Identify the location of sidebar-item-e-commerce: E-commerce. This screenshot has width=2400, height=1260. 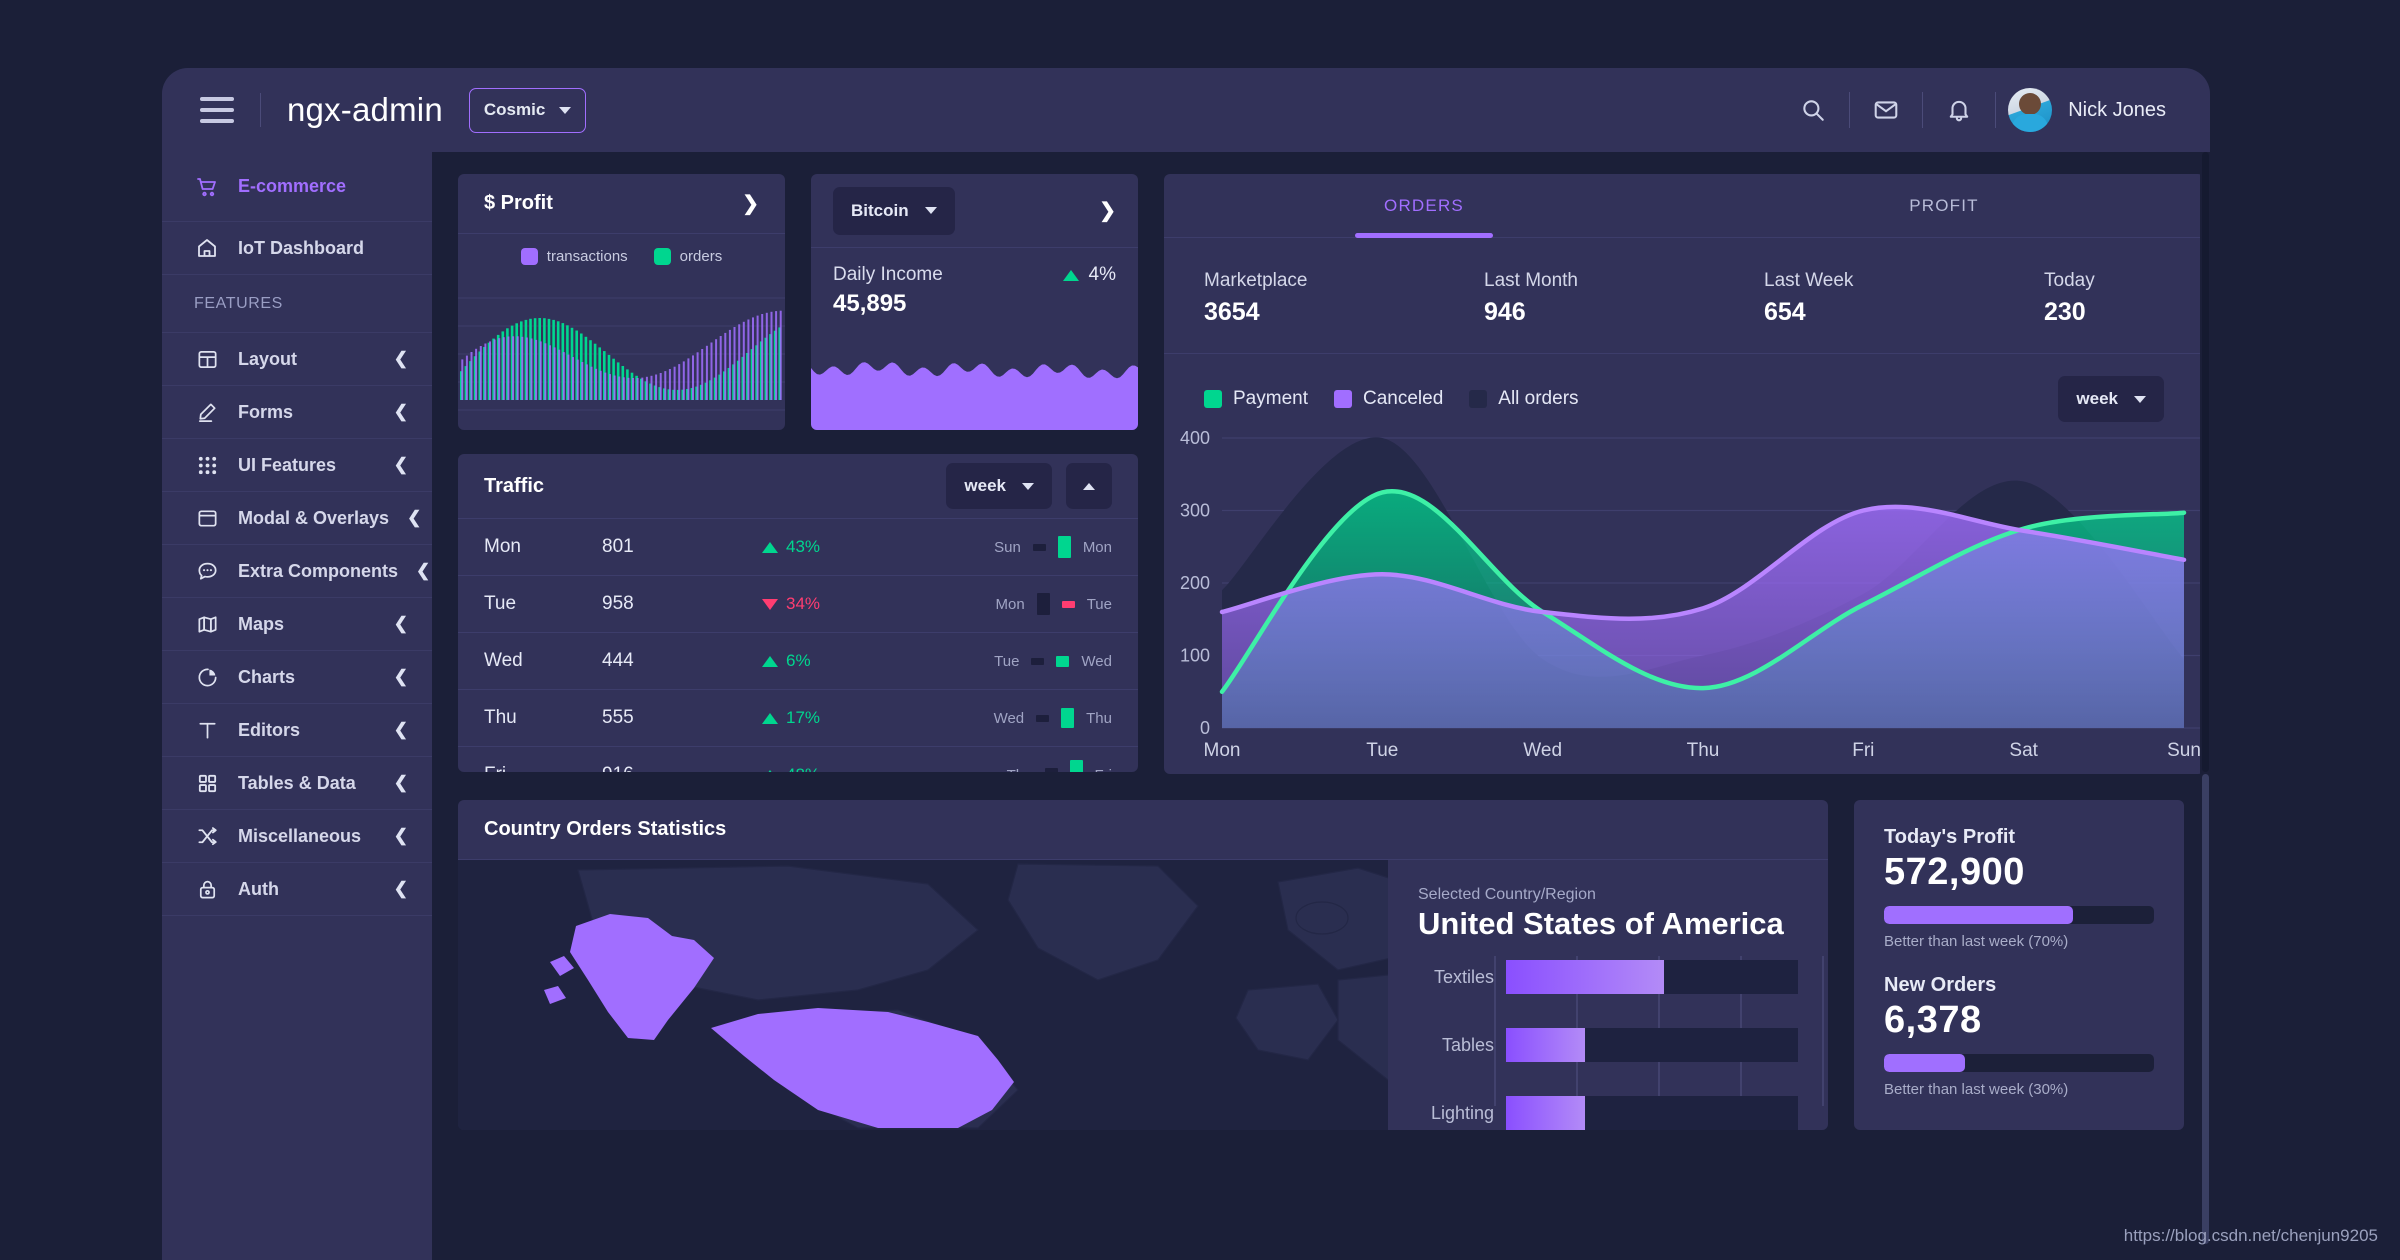
(297, 187).